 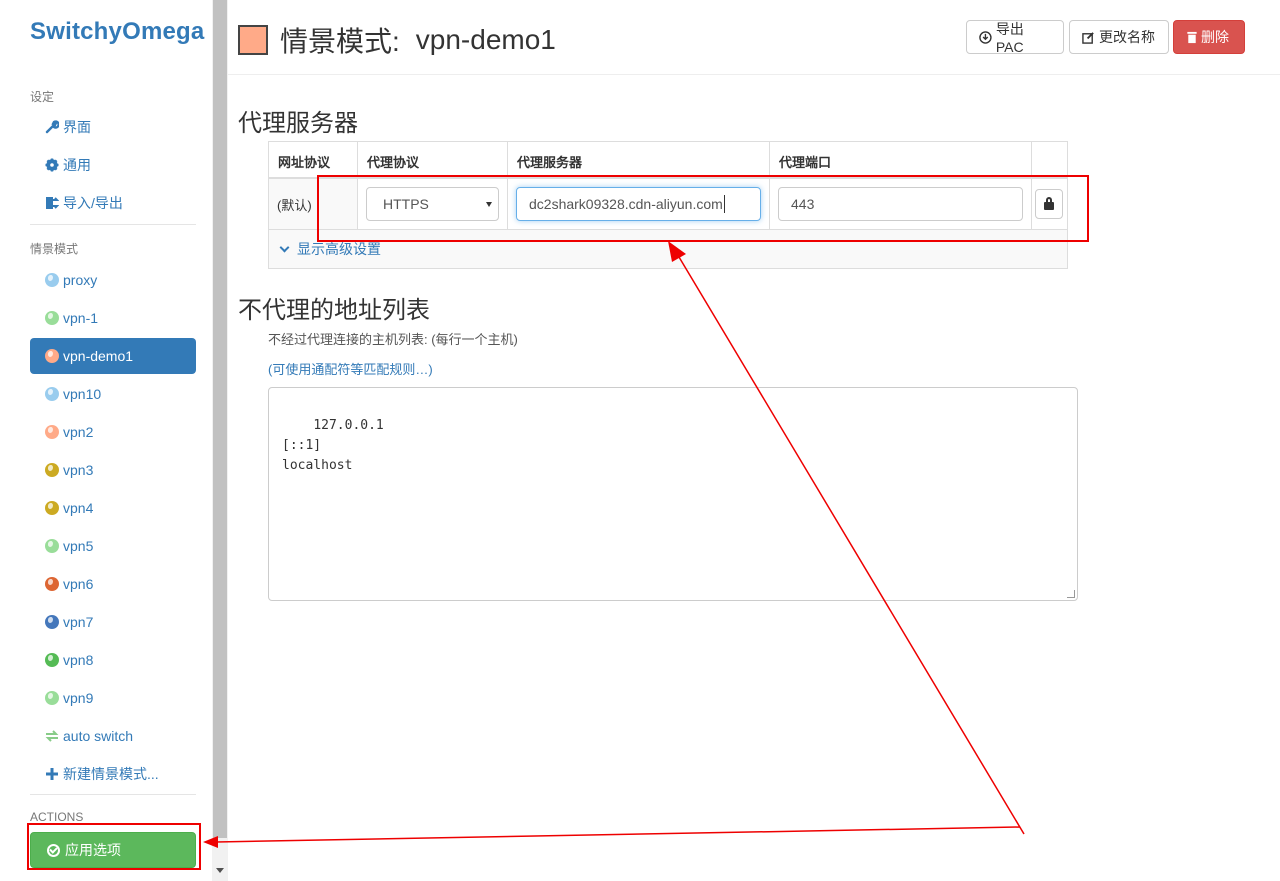 What do you see at coordinates (42, 97) in the screenshot?
I see `settings-header: 设定` at bounding box center [42, 97].